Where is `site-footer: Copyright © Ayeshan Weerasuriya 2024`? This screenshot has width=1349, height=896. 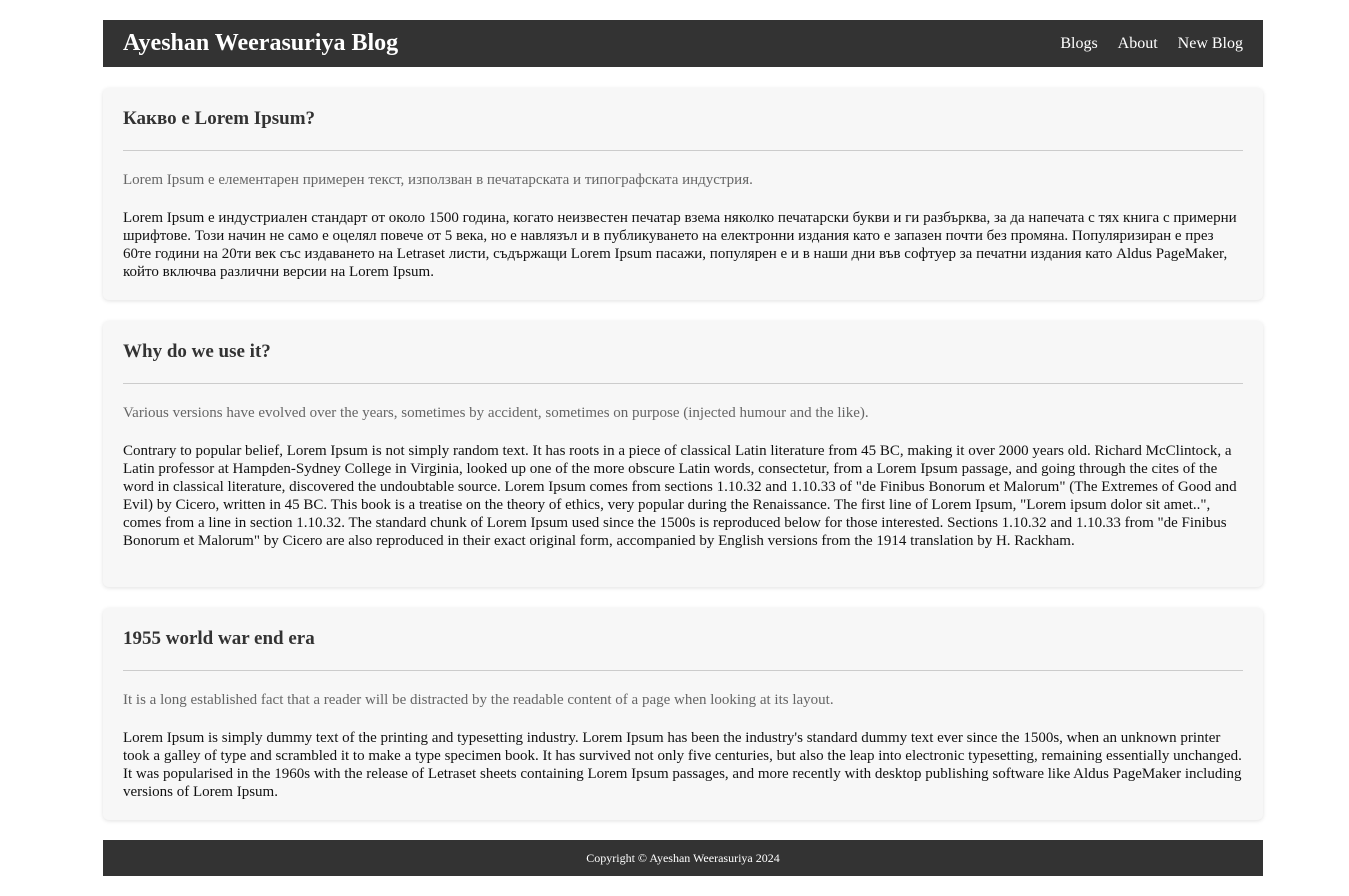
site-footer: Copyright © Ayeshan Weerasuriya 2024 is located at coordinates (683, 858).